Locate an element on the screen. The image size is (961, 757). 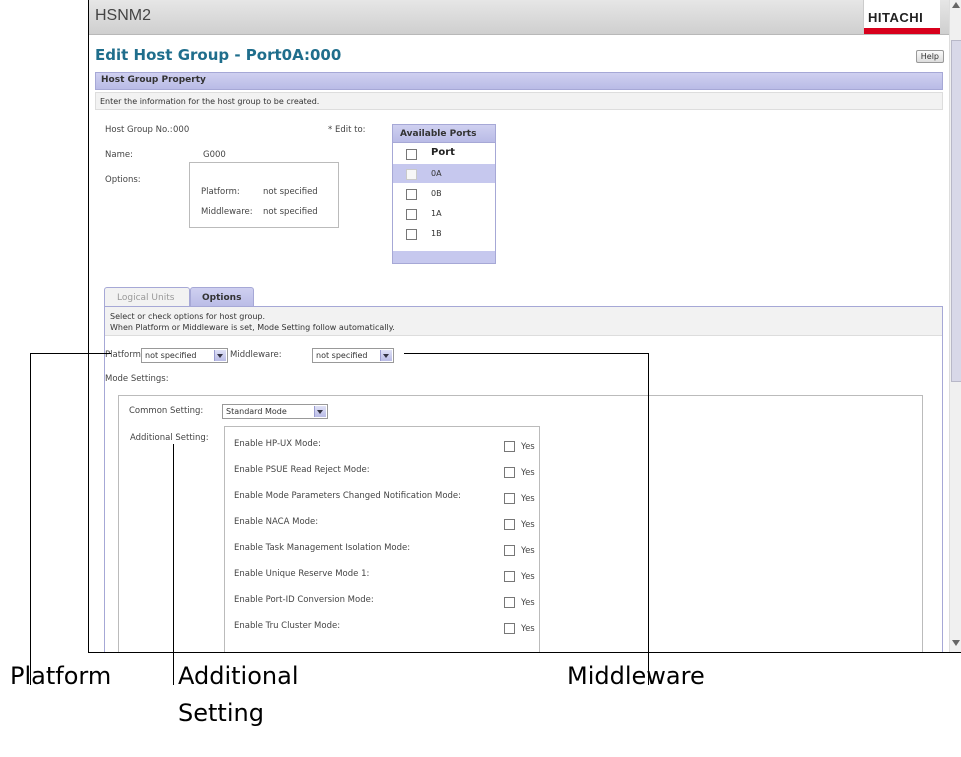
middleware-annotation: Middleware is located at coordinates (636, 676).